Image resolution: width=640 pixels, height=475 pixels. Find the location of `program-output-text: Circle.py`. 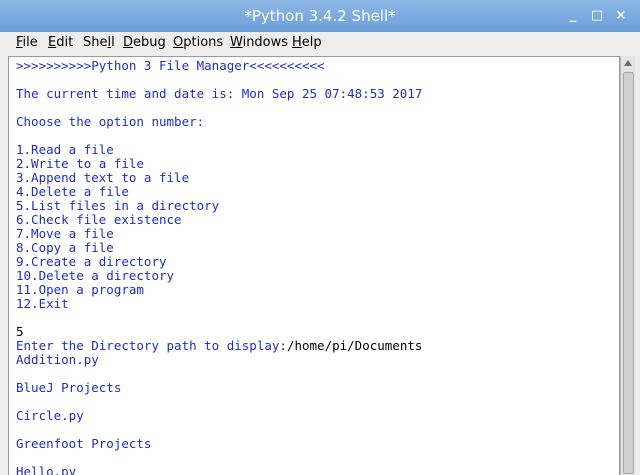

program-output-text: Circle.py is located at coordinates (50, 415).